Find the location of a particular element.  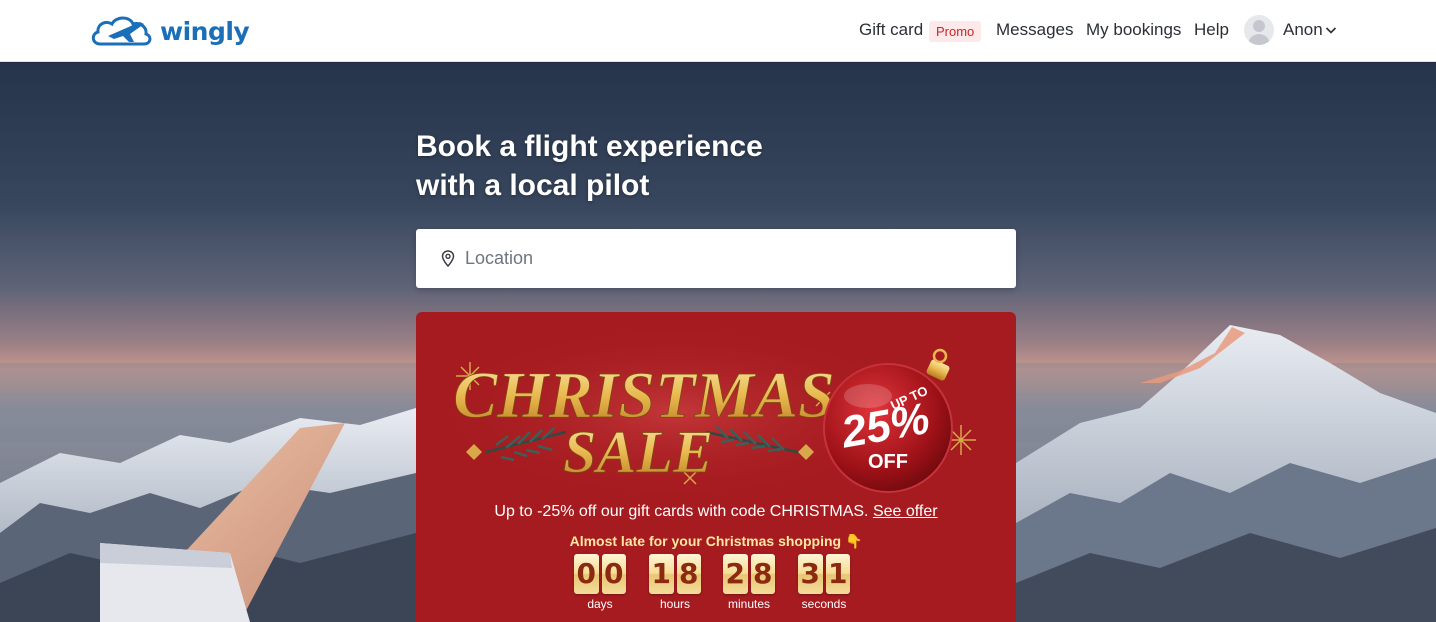

countdown-seconds: 3 1 seconds is located at coordinates (824, 582).